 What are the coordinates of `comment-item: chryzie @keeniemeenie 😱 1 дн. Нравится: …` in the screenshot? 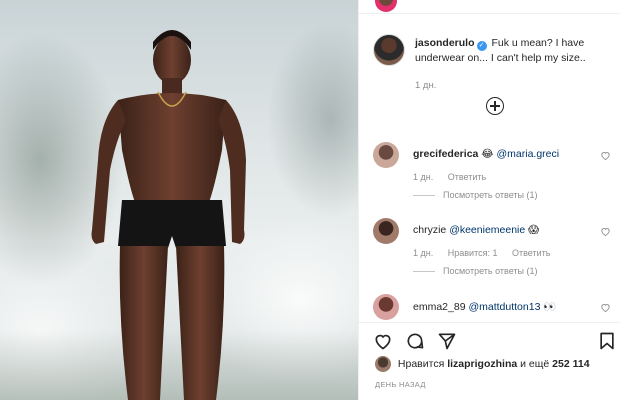 It's located at (493, 248).